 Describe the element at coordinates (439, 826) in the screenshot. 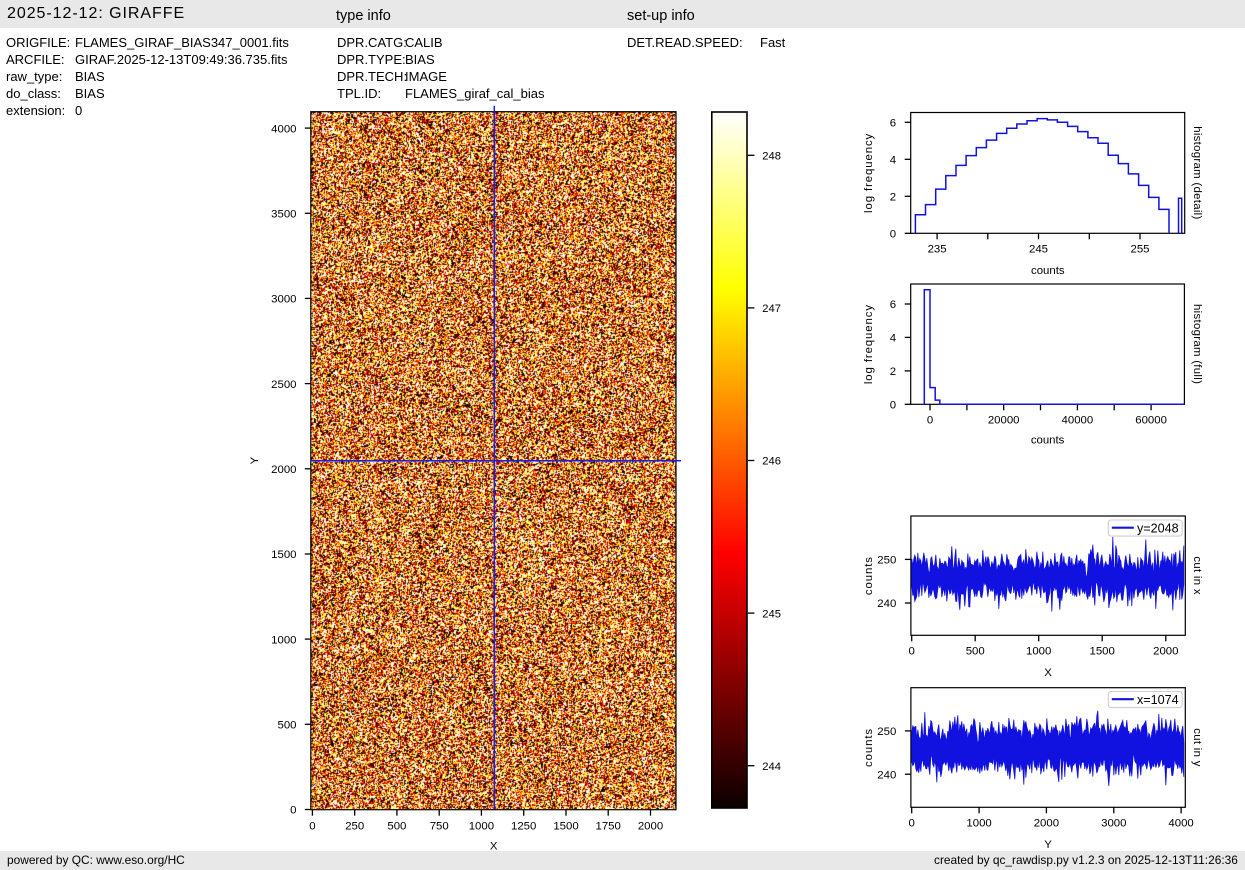

I see `svg-text: 750` at that location.